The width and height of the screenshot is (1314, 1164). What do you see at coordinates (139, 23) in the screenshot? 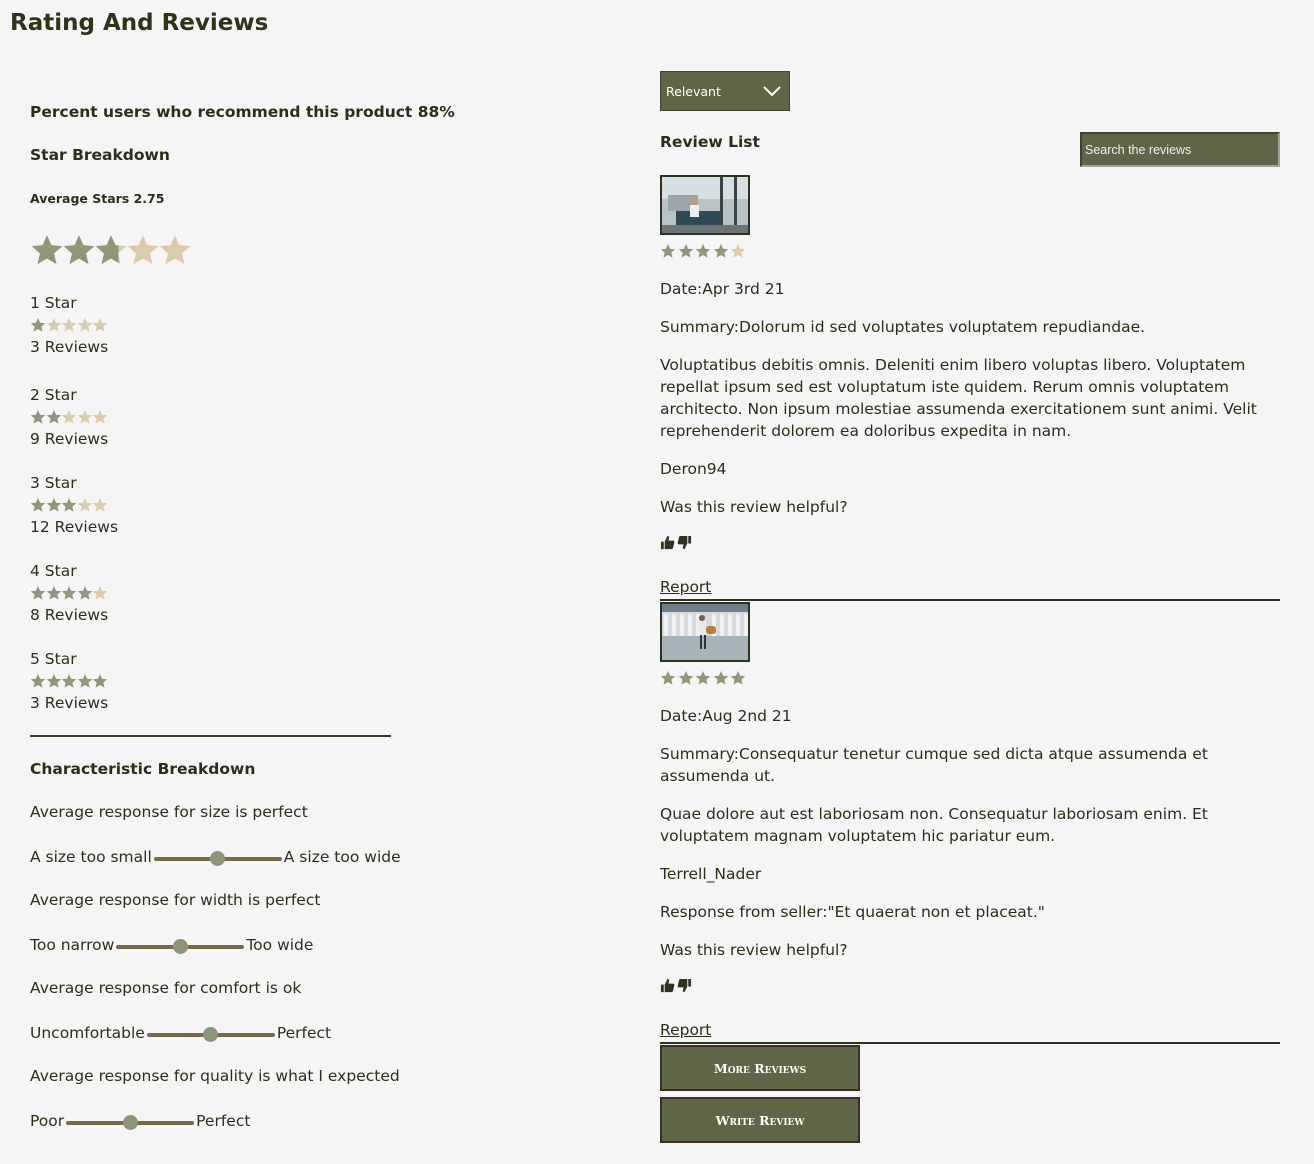
I see `page-title: Rating And Reviews` at bounding box center [139, 23].